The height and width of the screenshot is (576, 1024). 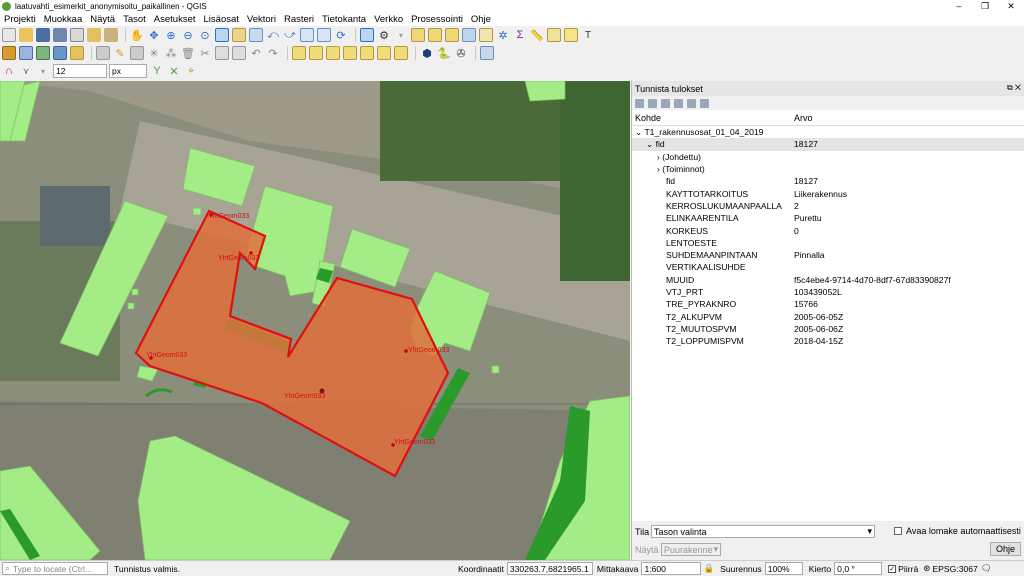 What do you see at coordinates (763, 531) in the screenshot?
I see `mode-select: Tason valinta ▾` at bounding box center [763, 531].